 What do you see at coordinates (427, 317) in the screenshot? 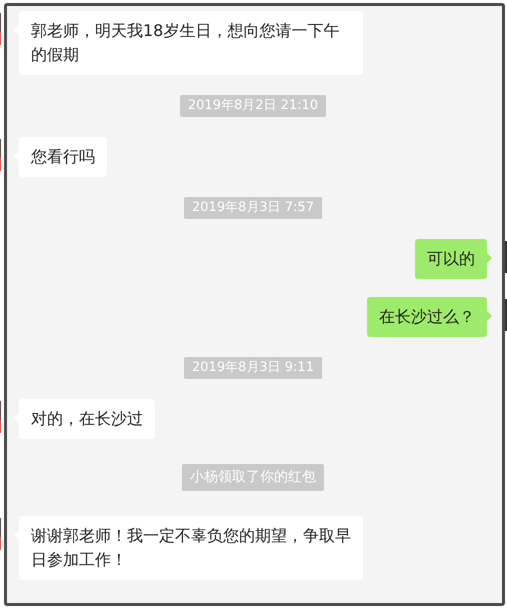
I see `message-bubble: 在长沙过么？` at bounding box center [427, 317].